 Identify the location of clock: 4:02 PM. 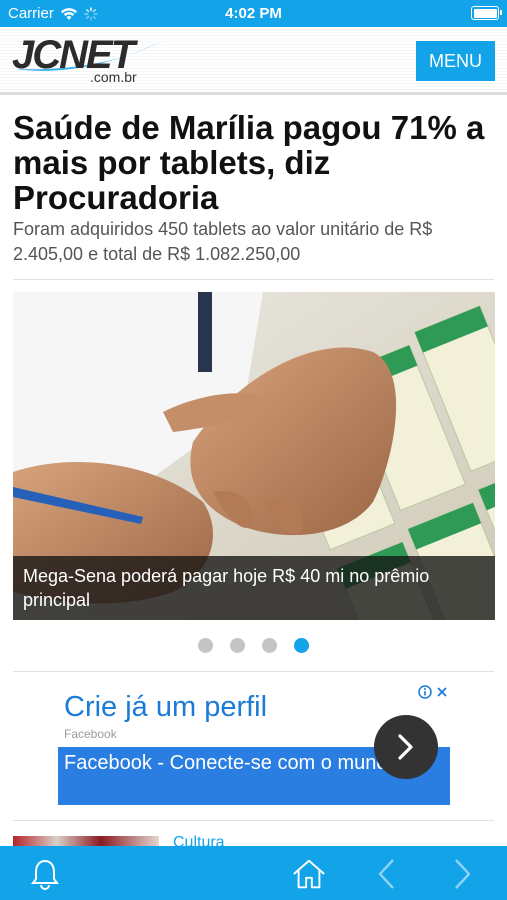
(253, 13).